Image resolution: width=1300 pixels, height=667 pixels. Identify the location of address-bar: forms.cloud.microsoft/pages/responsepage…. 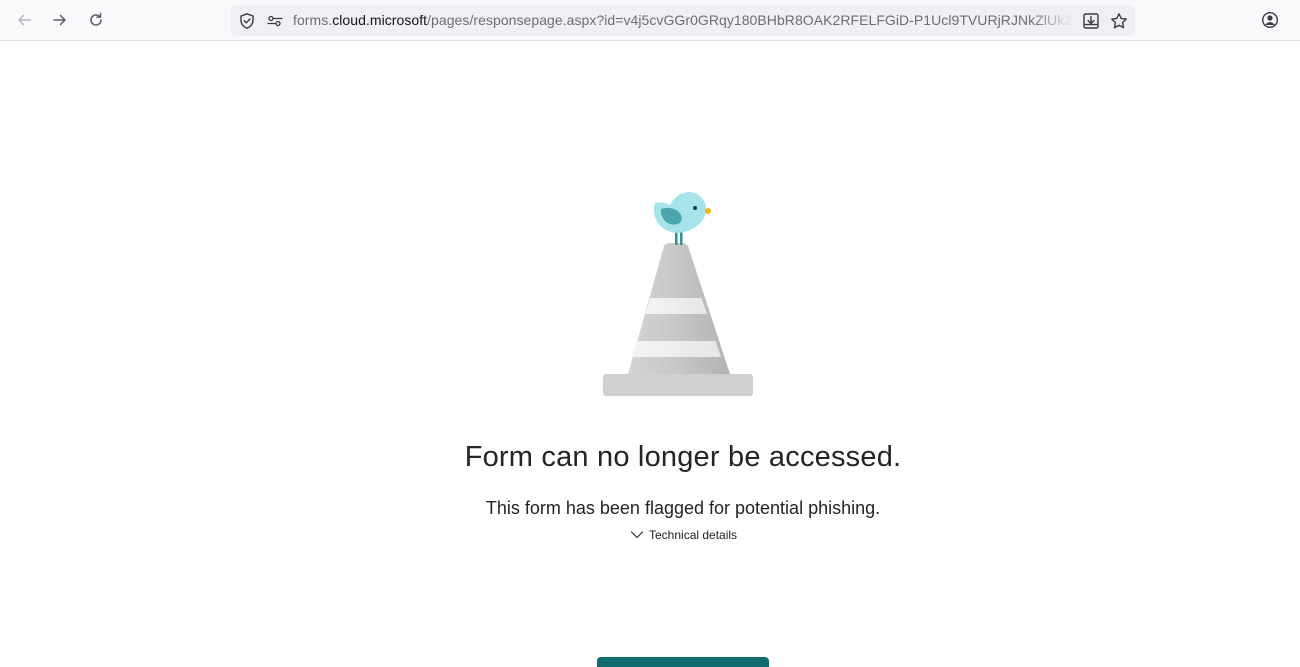
(683, 20).